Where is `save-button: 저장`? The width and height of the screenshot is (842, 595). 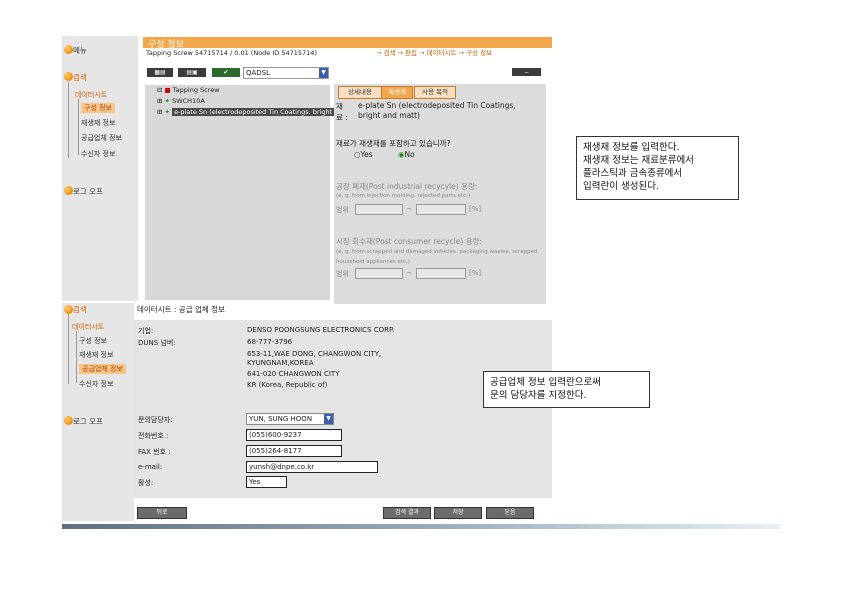
save-button: 저장 is located at coordinates (458, 513).